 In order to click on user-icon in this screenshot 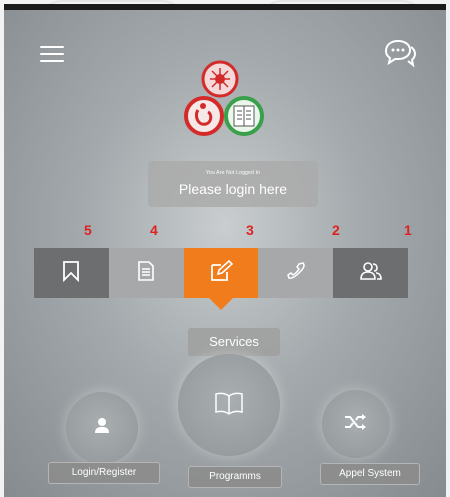, I will do `click(102, 428)`.